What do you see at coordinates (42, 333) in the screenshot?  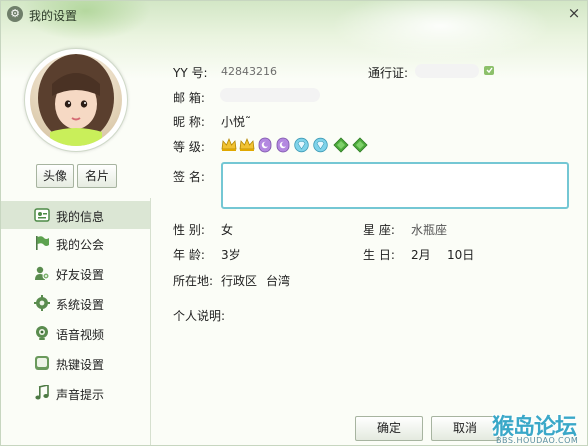 I see `voice-video-icon` at bounding box center [42, 333].